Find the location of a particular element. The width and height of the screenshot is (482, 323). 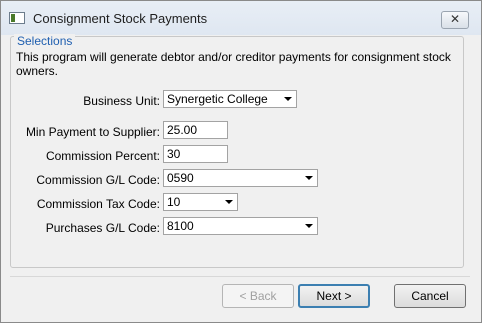

purchases-gl-value: 8100 is located at coordinates (180, 226).